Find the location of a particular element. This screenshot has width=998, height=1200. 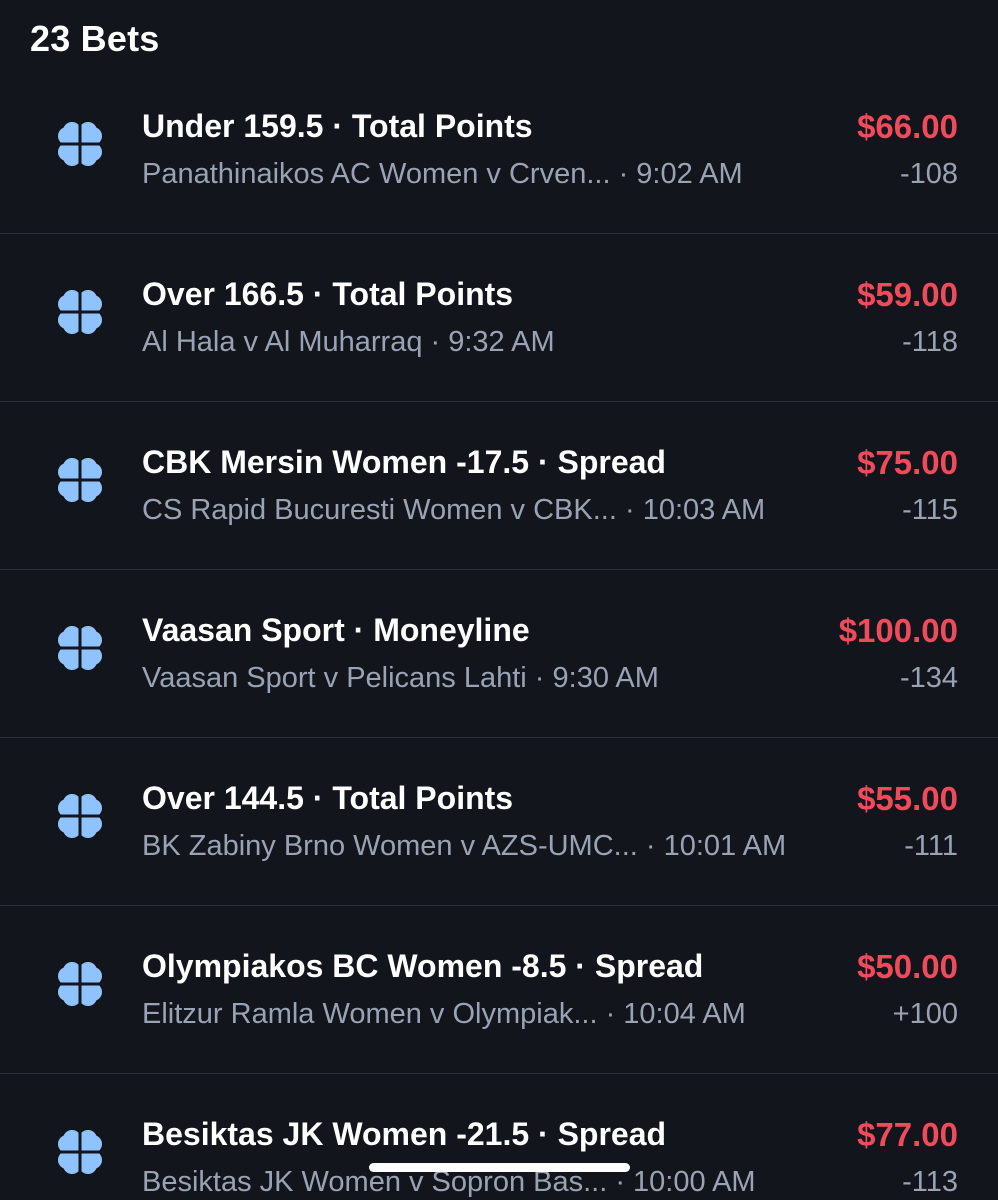

bet-odds: -115 is located at coordinates (930, 510).